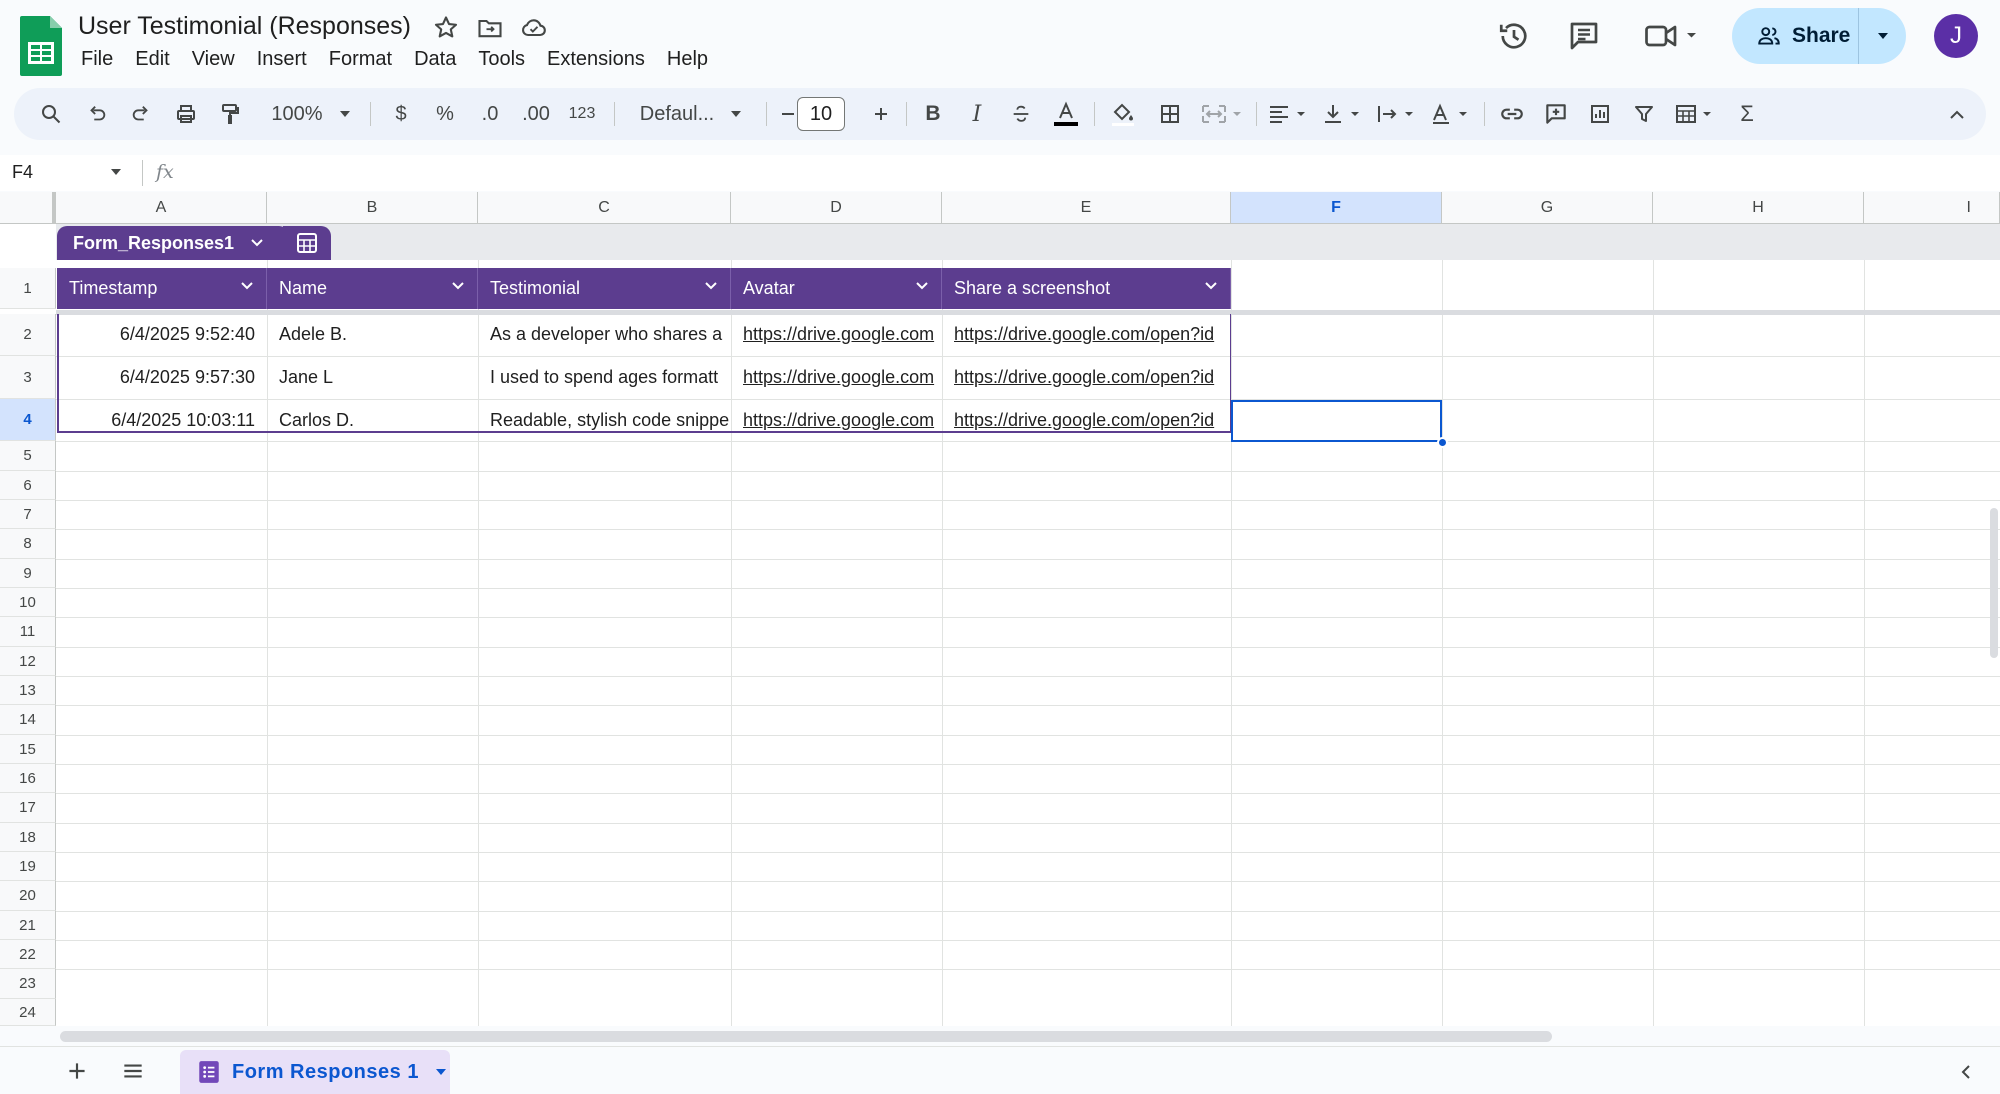 Image resolution: width=2000 pixels, height=1094 pixels. Describe the element at coordinates (836, 288) in the screenshot. I see `table-header-avatar: Avatar` at that location.